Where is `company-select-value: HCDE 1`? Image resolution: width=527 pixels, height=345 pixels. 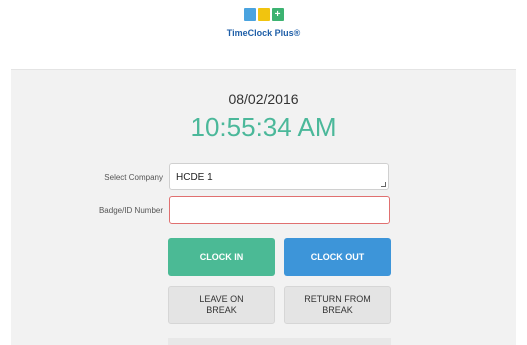 company-select-value: HCDE 1 is located at coordinates (194, 177).